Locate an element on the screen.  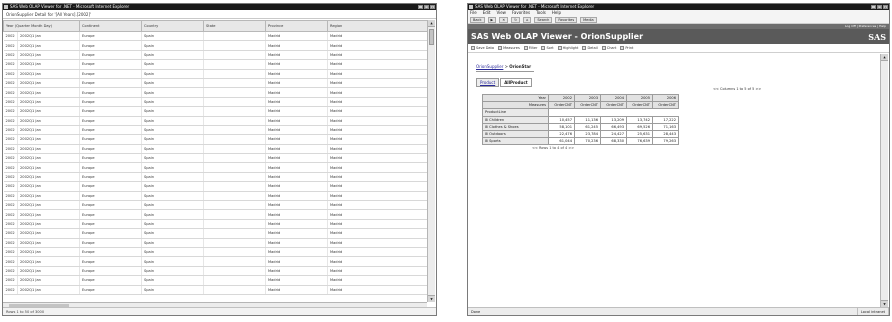
media-button: Media is located at coordinates (588, 19).